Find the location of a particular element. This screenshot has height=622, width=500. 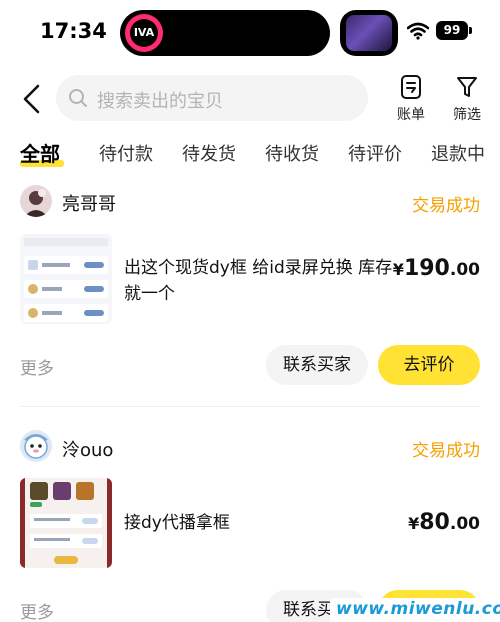

review-button: 去评价 is located at coordinates (429, 365).